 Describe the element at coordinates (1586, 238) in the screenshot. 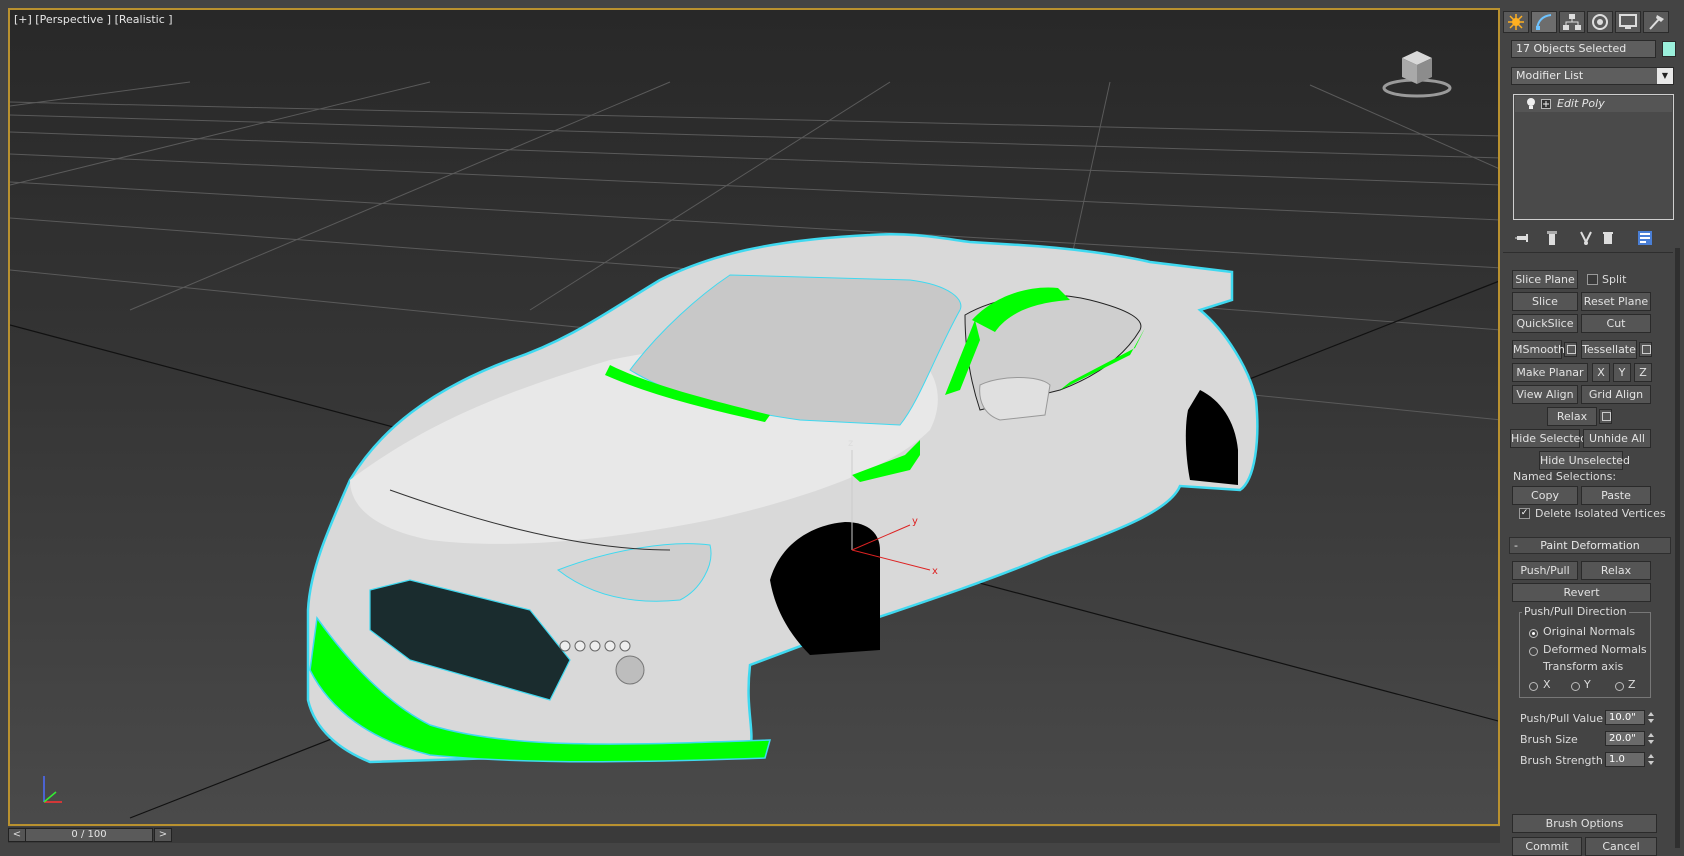

I see `make-unique-icon` at that location.